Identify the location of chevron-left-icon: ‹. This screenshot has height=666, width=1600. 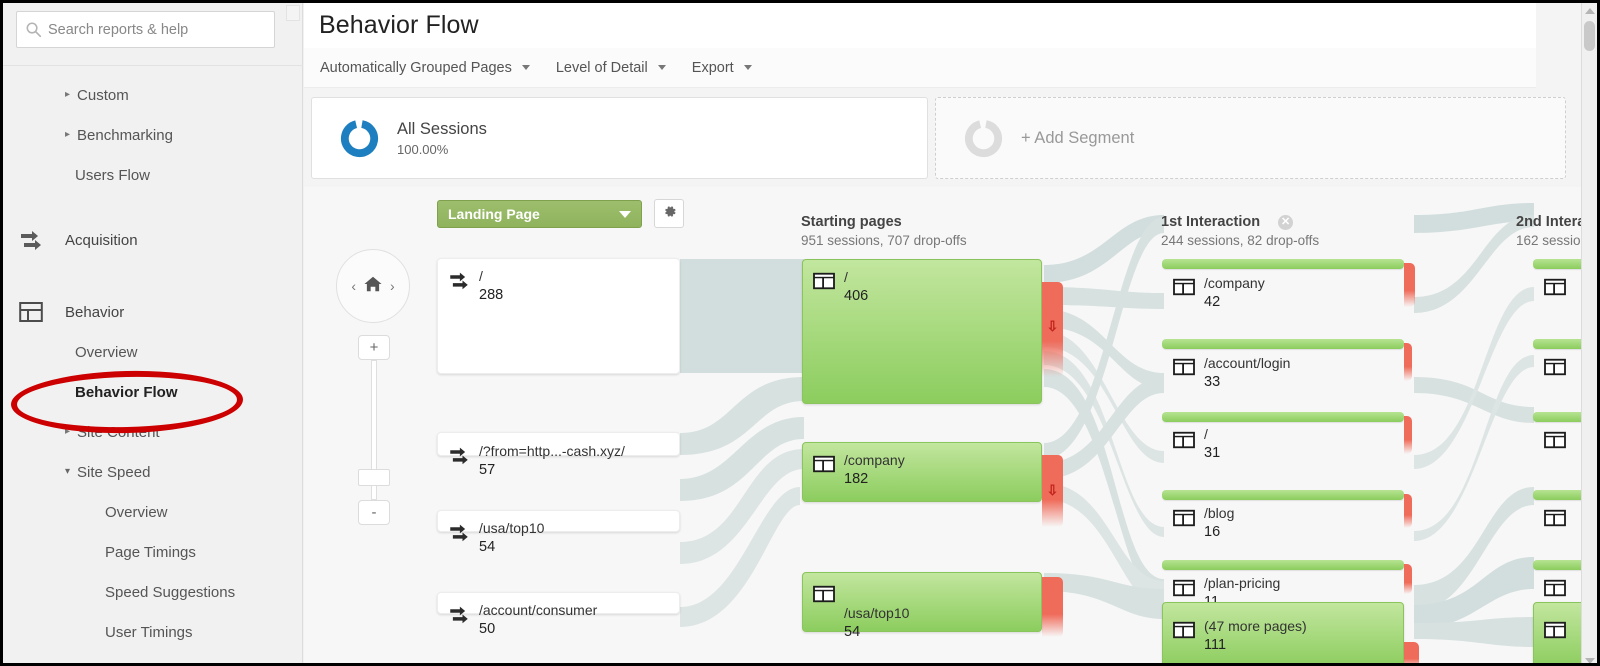
(353, 286).